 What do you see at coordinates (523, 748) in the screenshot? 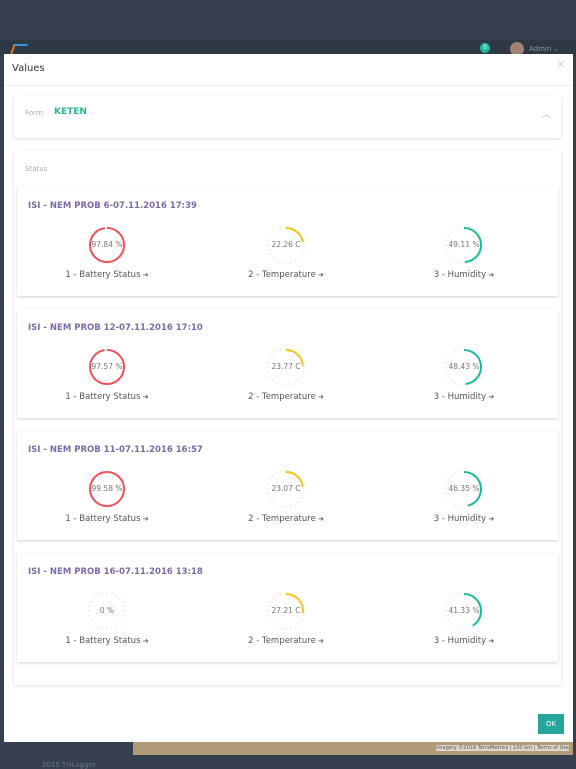
I see `map-scale: 100 km` at bounding box center [523, 748].